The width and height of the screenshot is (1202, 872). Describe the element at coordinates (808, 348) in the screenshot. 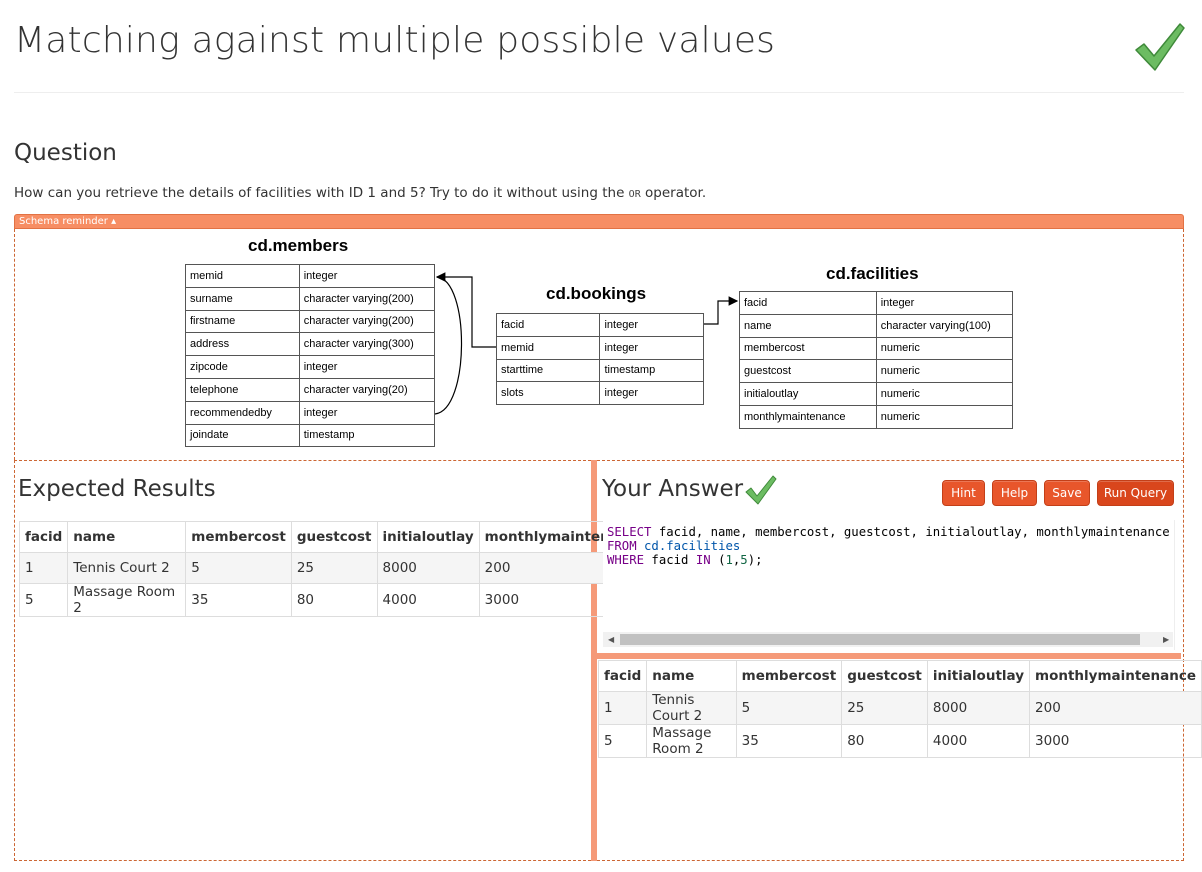

I see `column-name: membercost` at that location.